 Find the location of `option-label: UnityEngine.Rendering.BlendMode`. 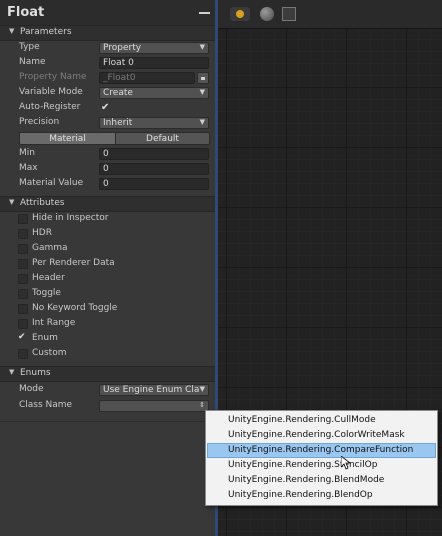

option-label: UnityEngine.Rendering.BlendMode is located at coordinates (306, 480).